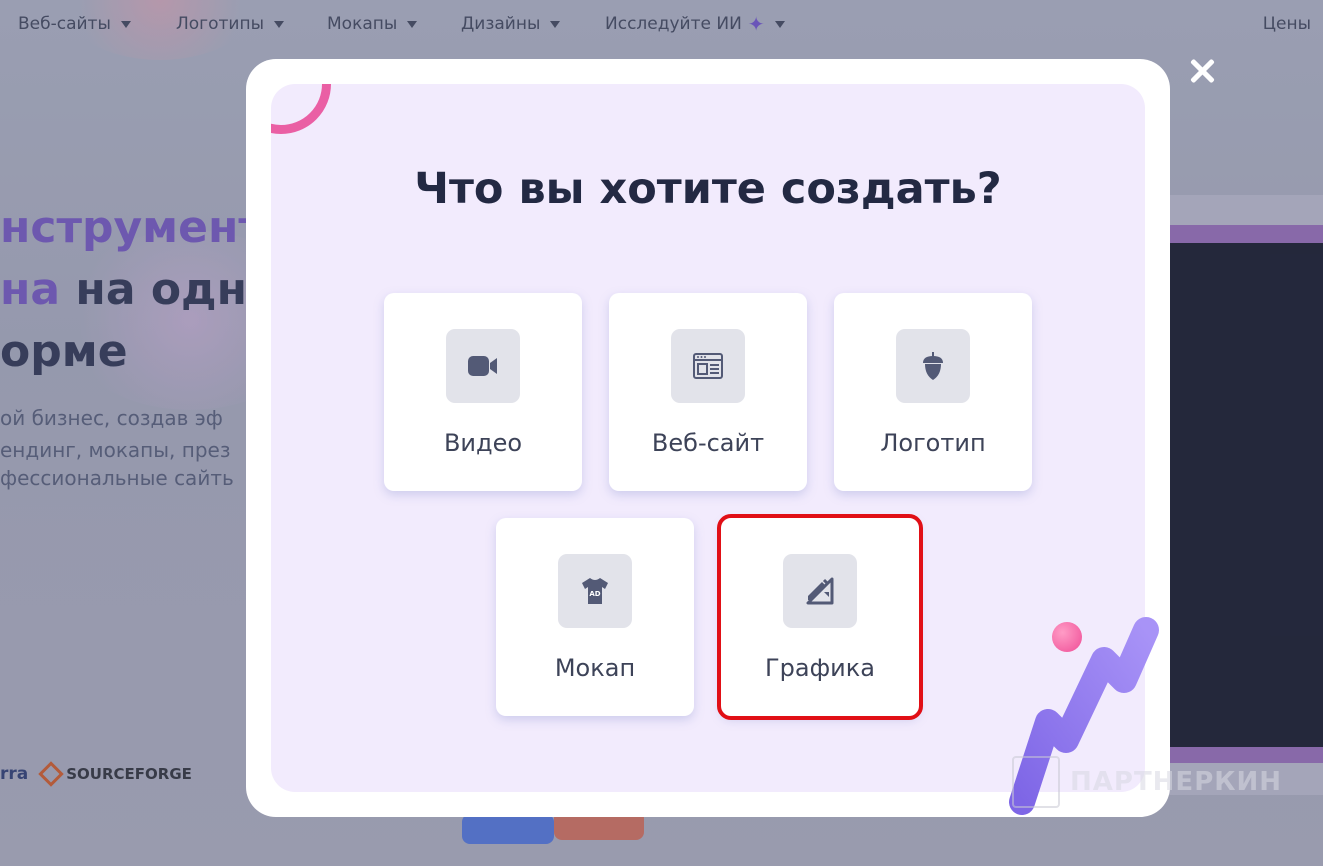  Describe the element at coordinates (933, 366) in the screenshot. I see `acorn-logo-icon` at that location.